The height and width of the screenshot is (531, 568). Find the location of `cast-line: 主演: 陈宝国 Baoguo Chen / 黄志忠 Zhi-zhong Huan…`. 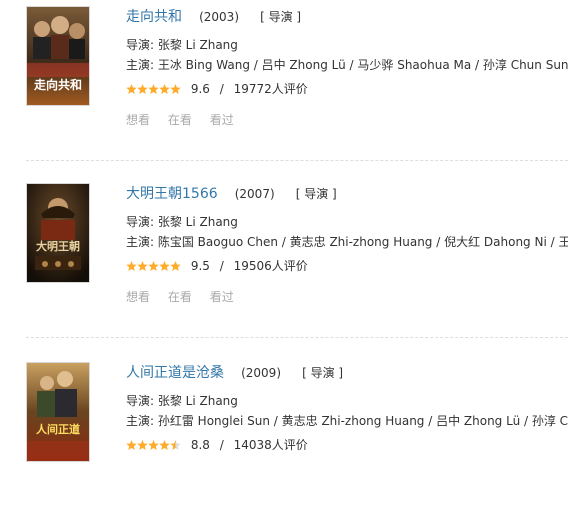

cast-line: 主演: 陈宝国 Baoguo Chen / 黄志忠 Zhi-zhong Huan… is located at coordinates (347, 242).